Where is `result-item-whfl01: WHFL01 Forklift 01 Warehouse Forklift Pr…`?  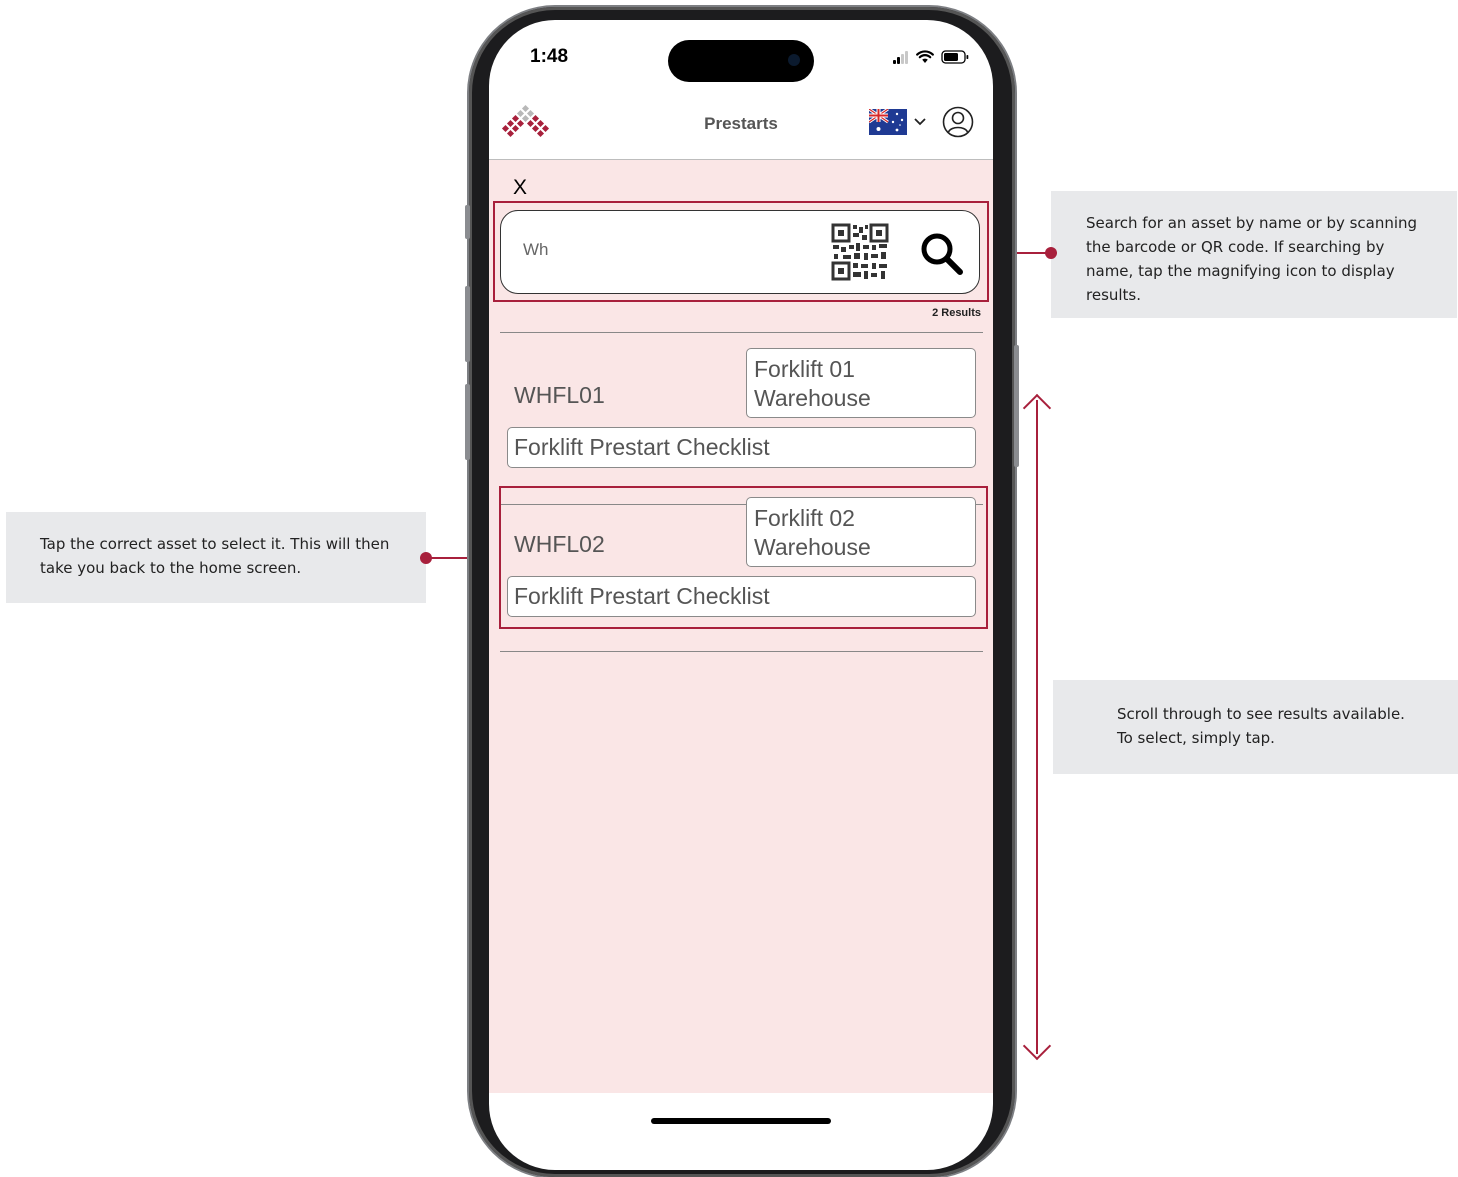
result-item-whfl01: WHFL01 Forklift 01 Warehouse Forklift Pr… is located at coordinates (741, 422).